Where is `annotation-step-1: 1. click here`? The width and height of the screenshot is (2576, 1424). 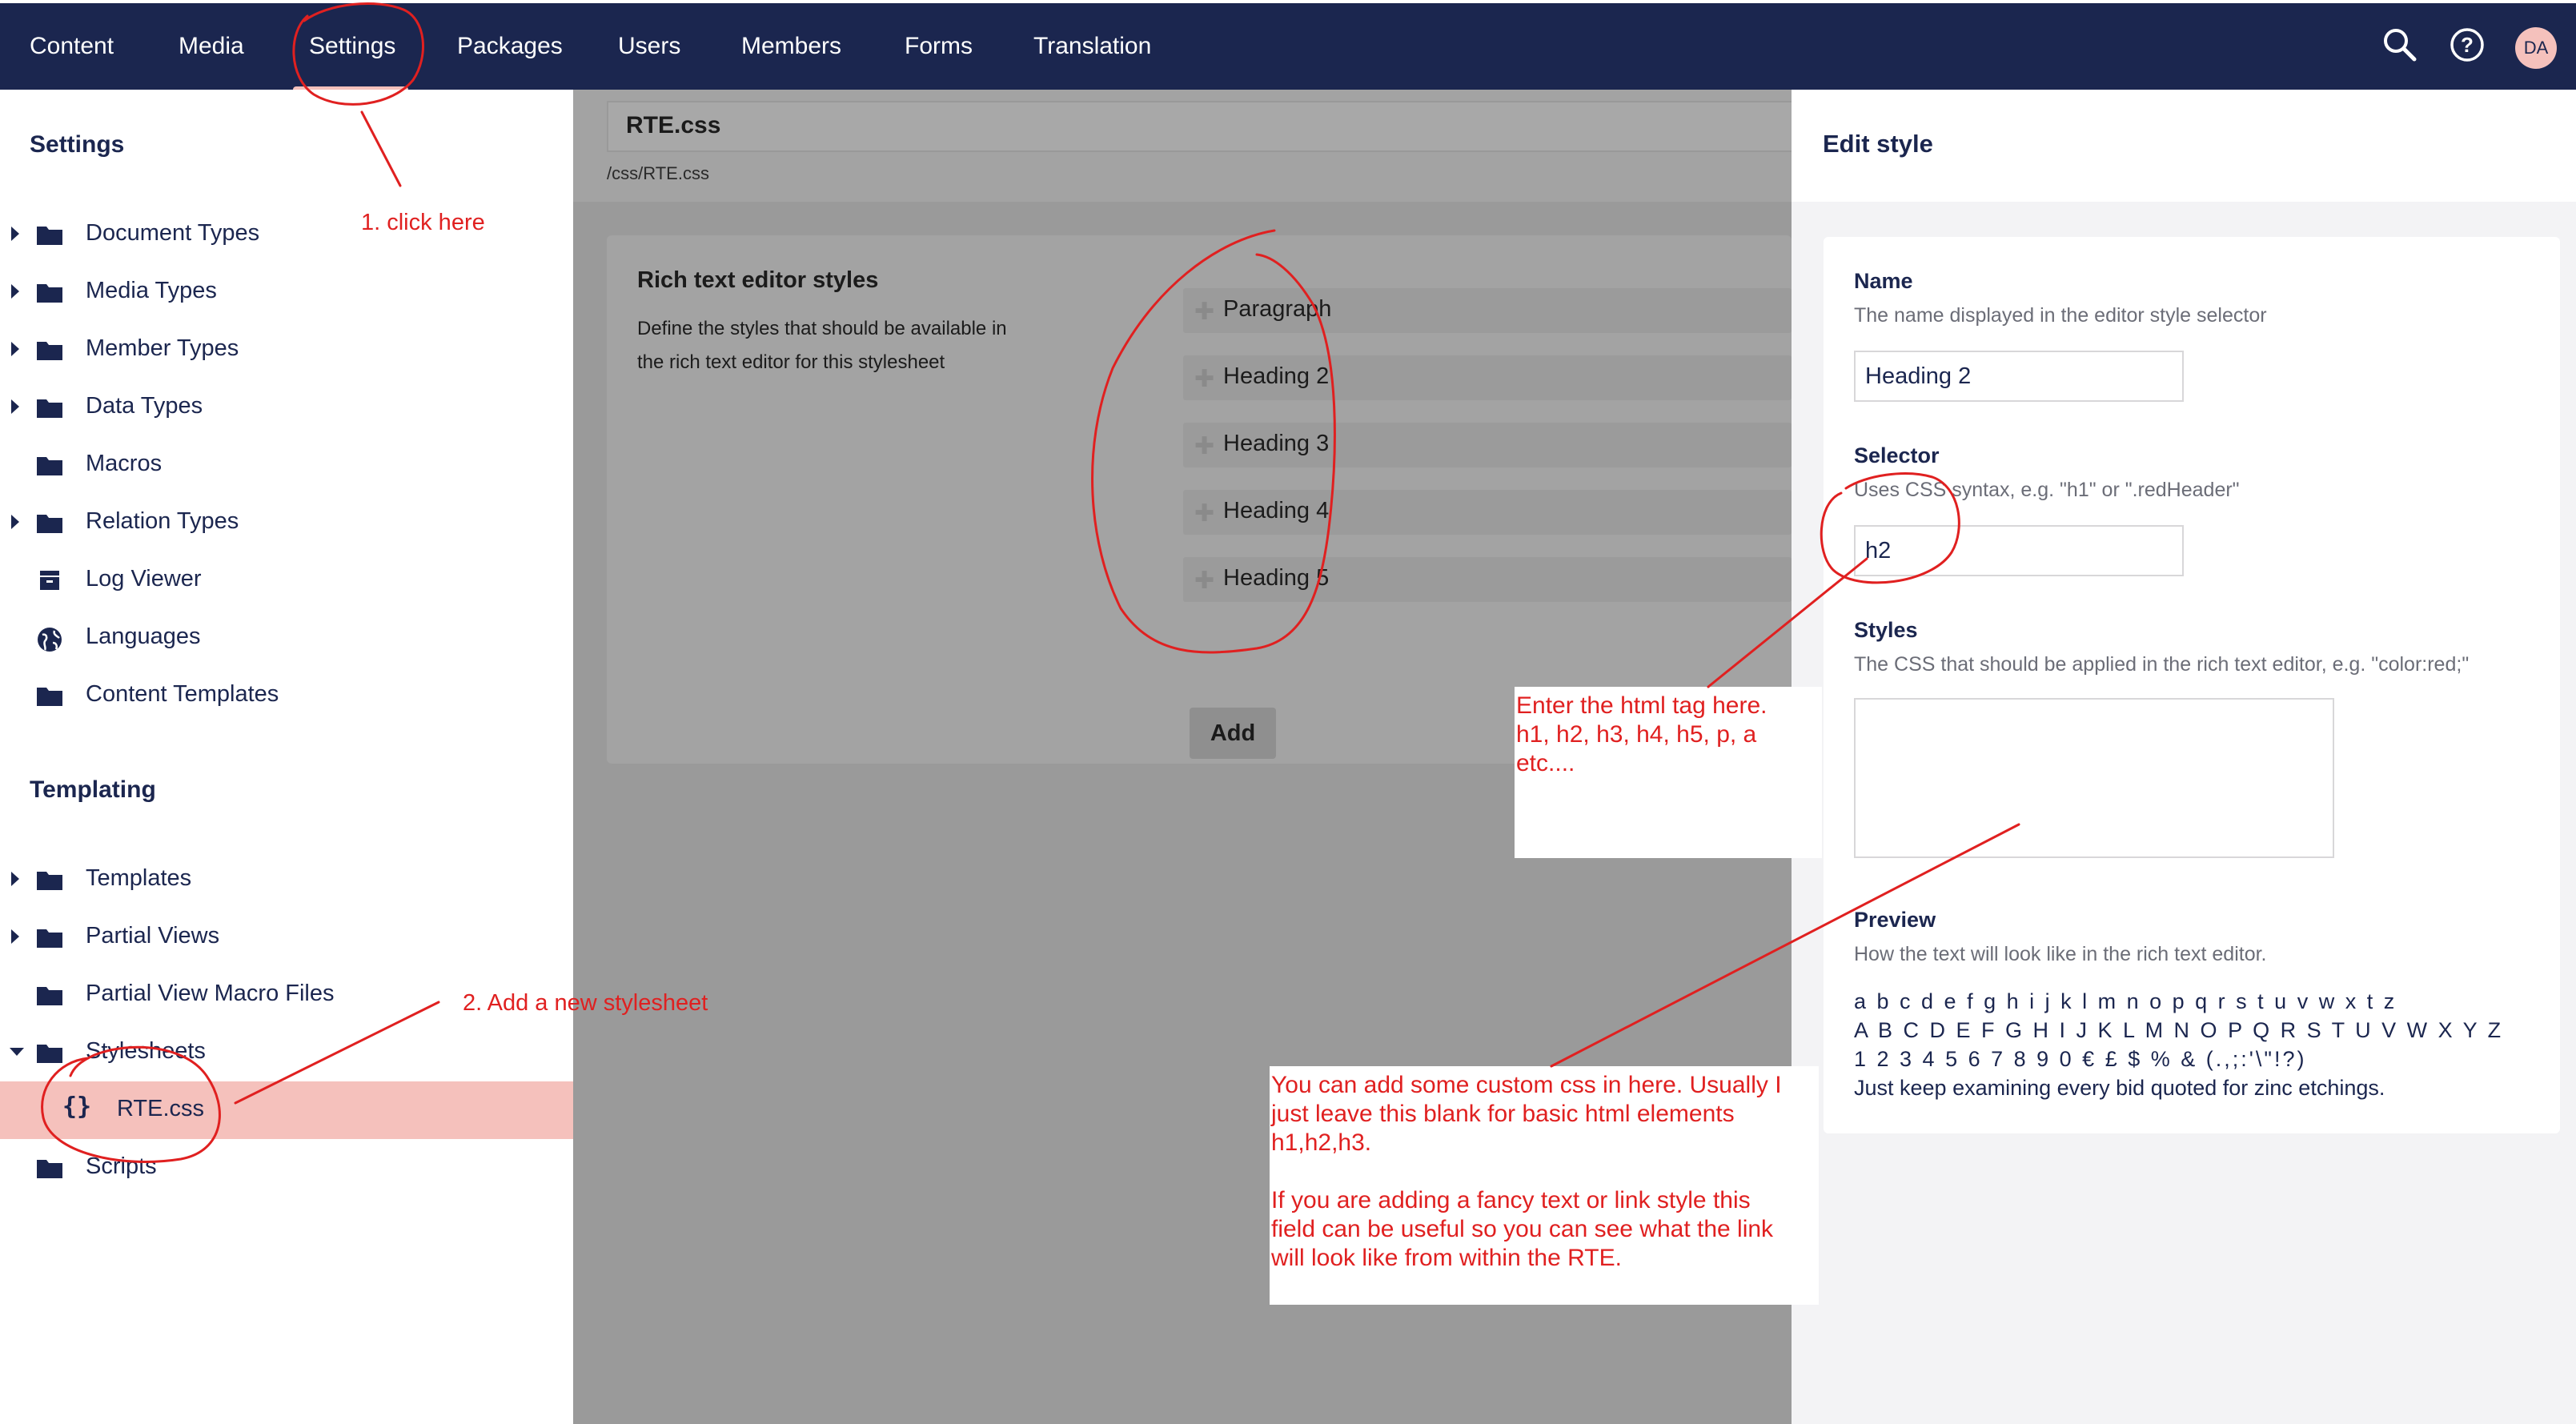
annotation-step-1: 1. click here is located at coordinates (423, 222).